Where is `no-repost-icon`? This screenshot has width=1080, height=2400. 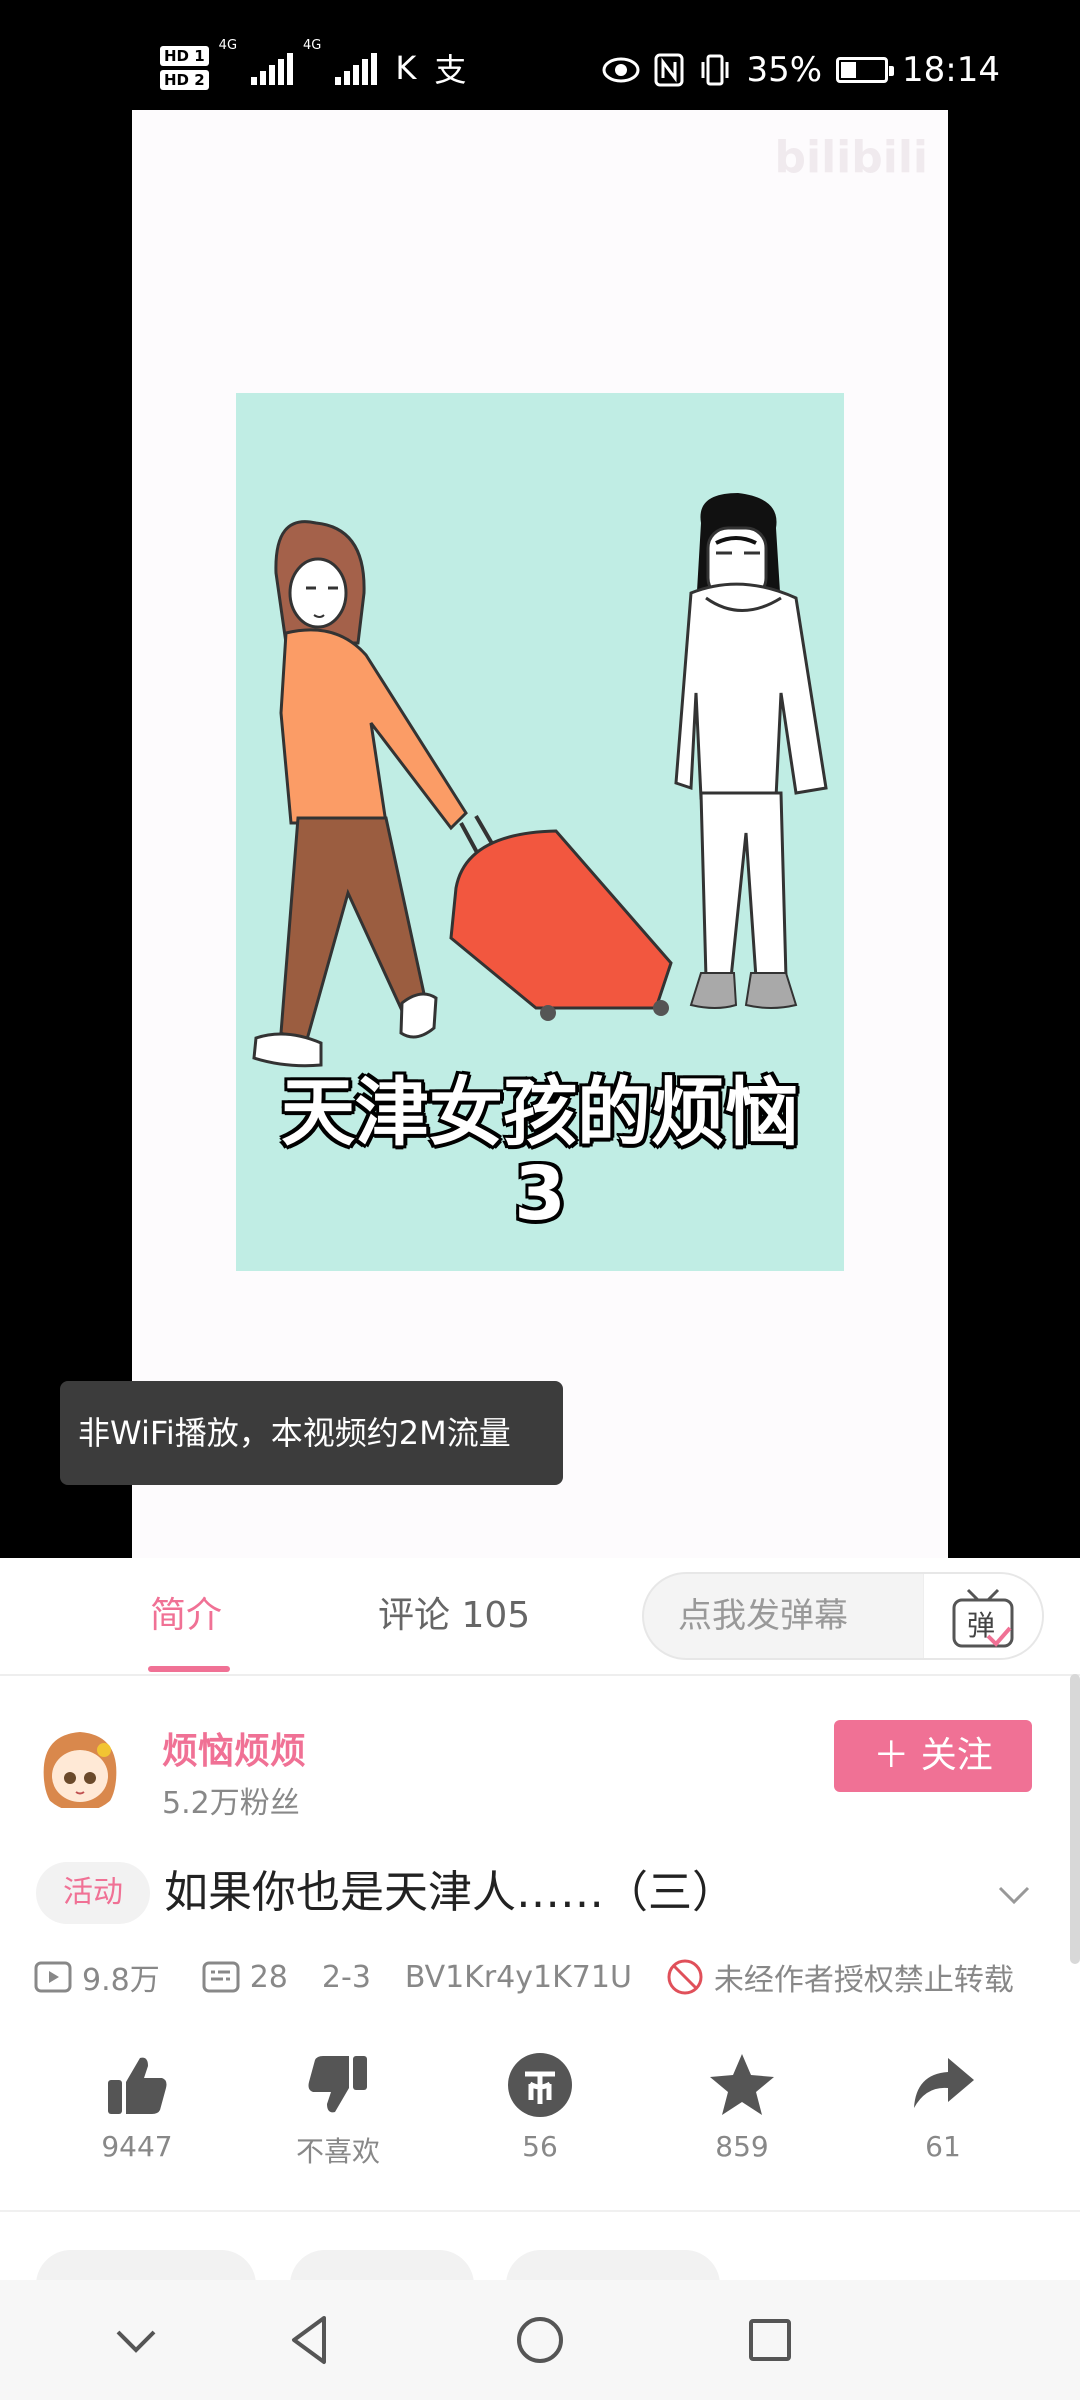
no-repost-icon is located at coordinates (685, 1977).